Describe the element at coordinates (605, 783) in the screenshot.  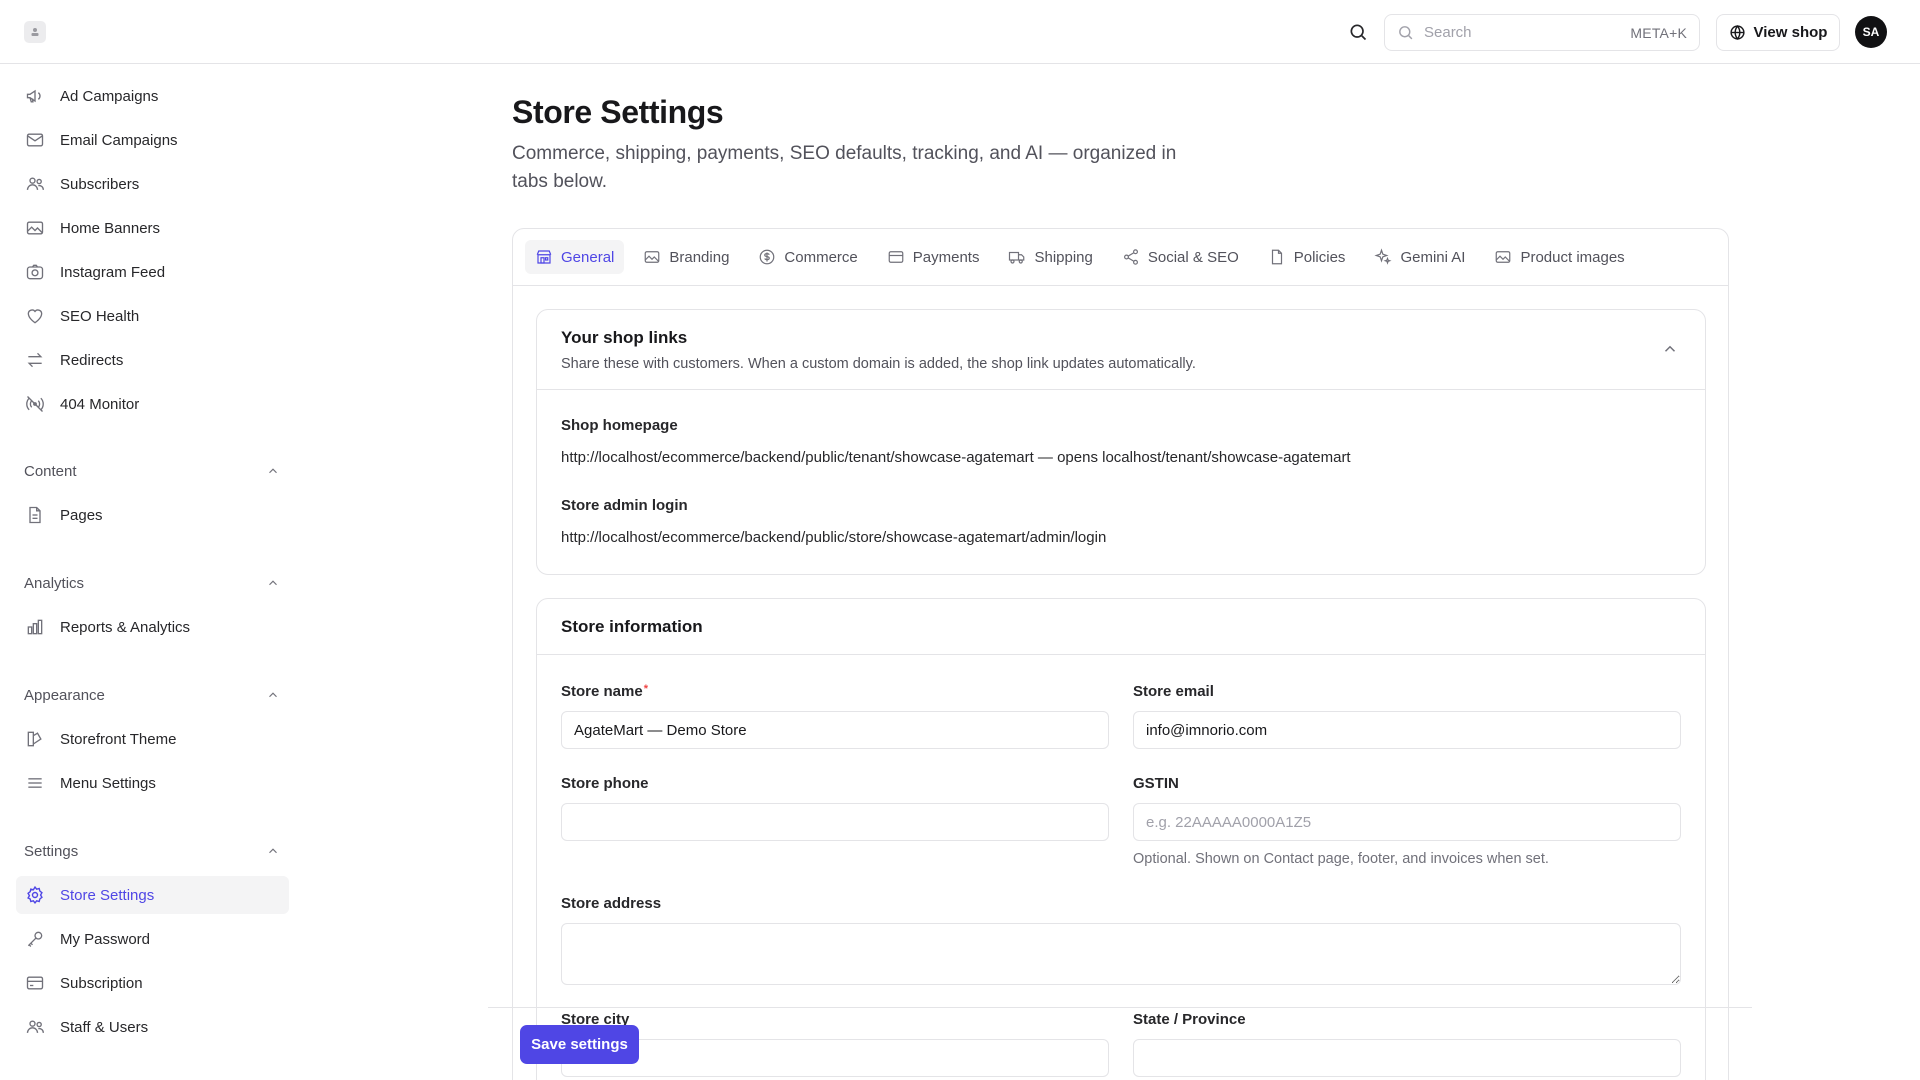
I see `store-phone-label: Store phone` at that location.